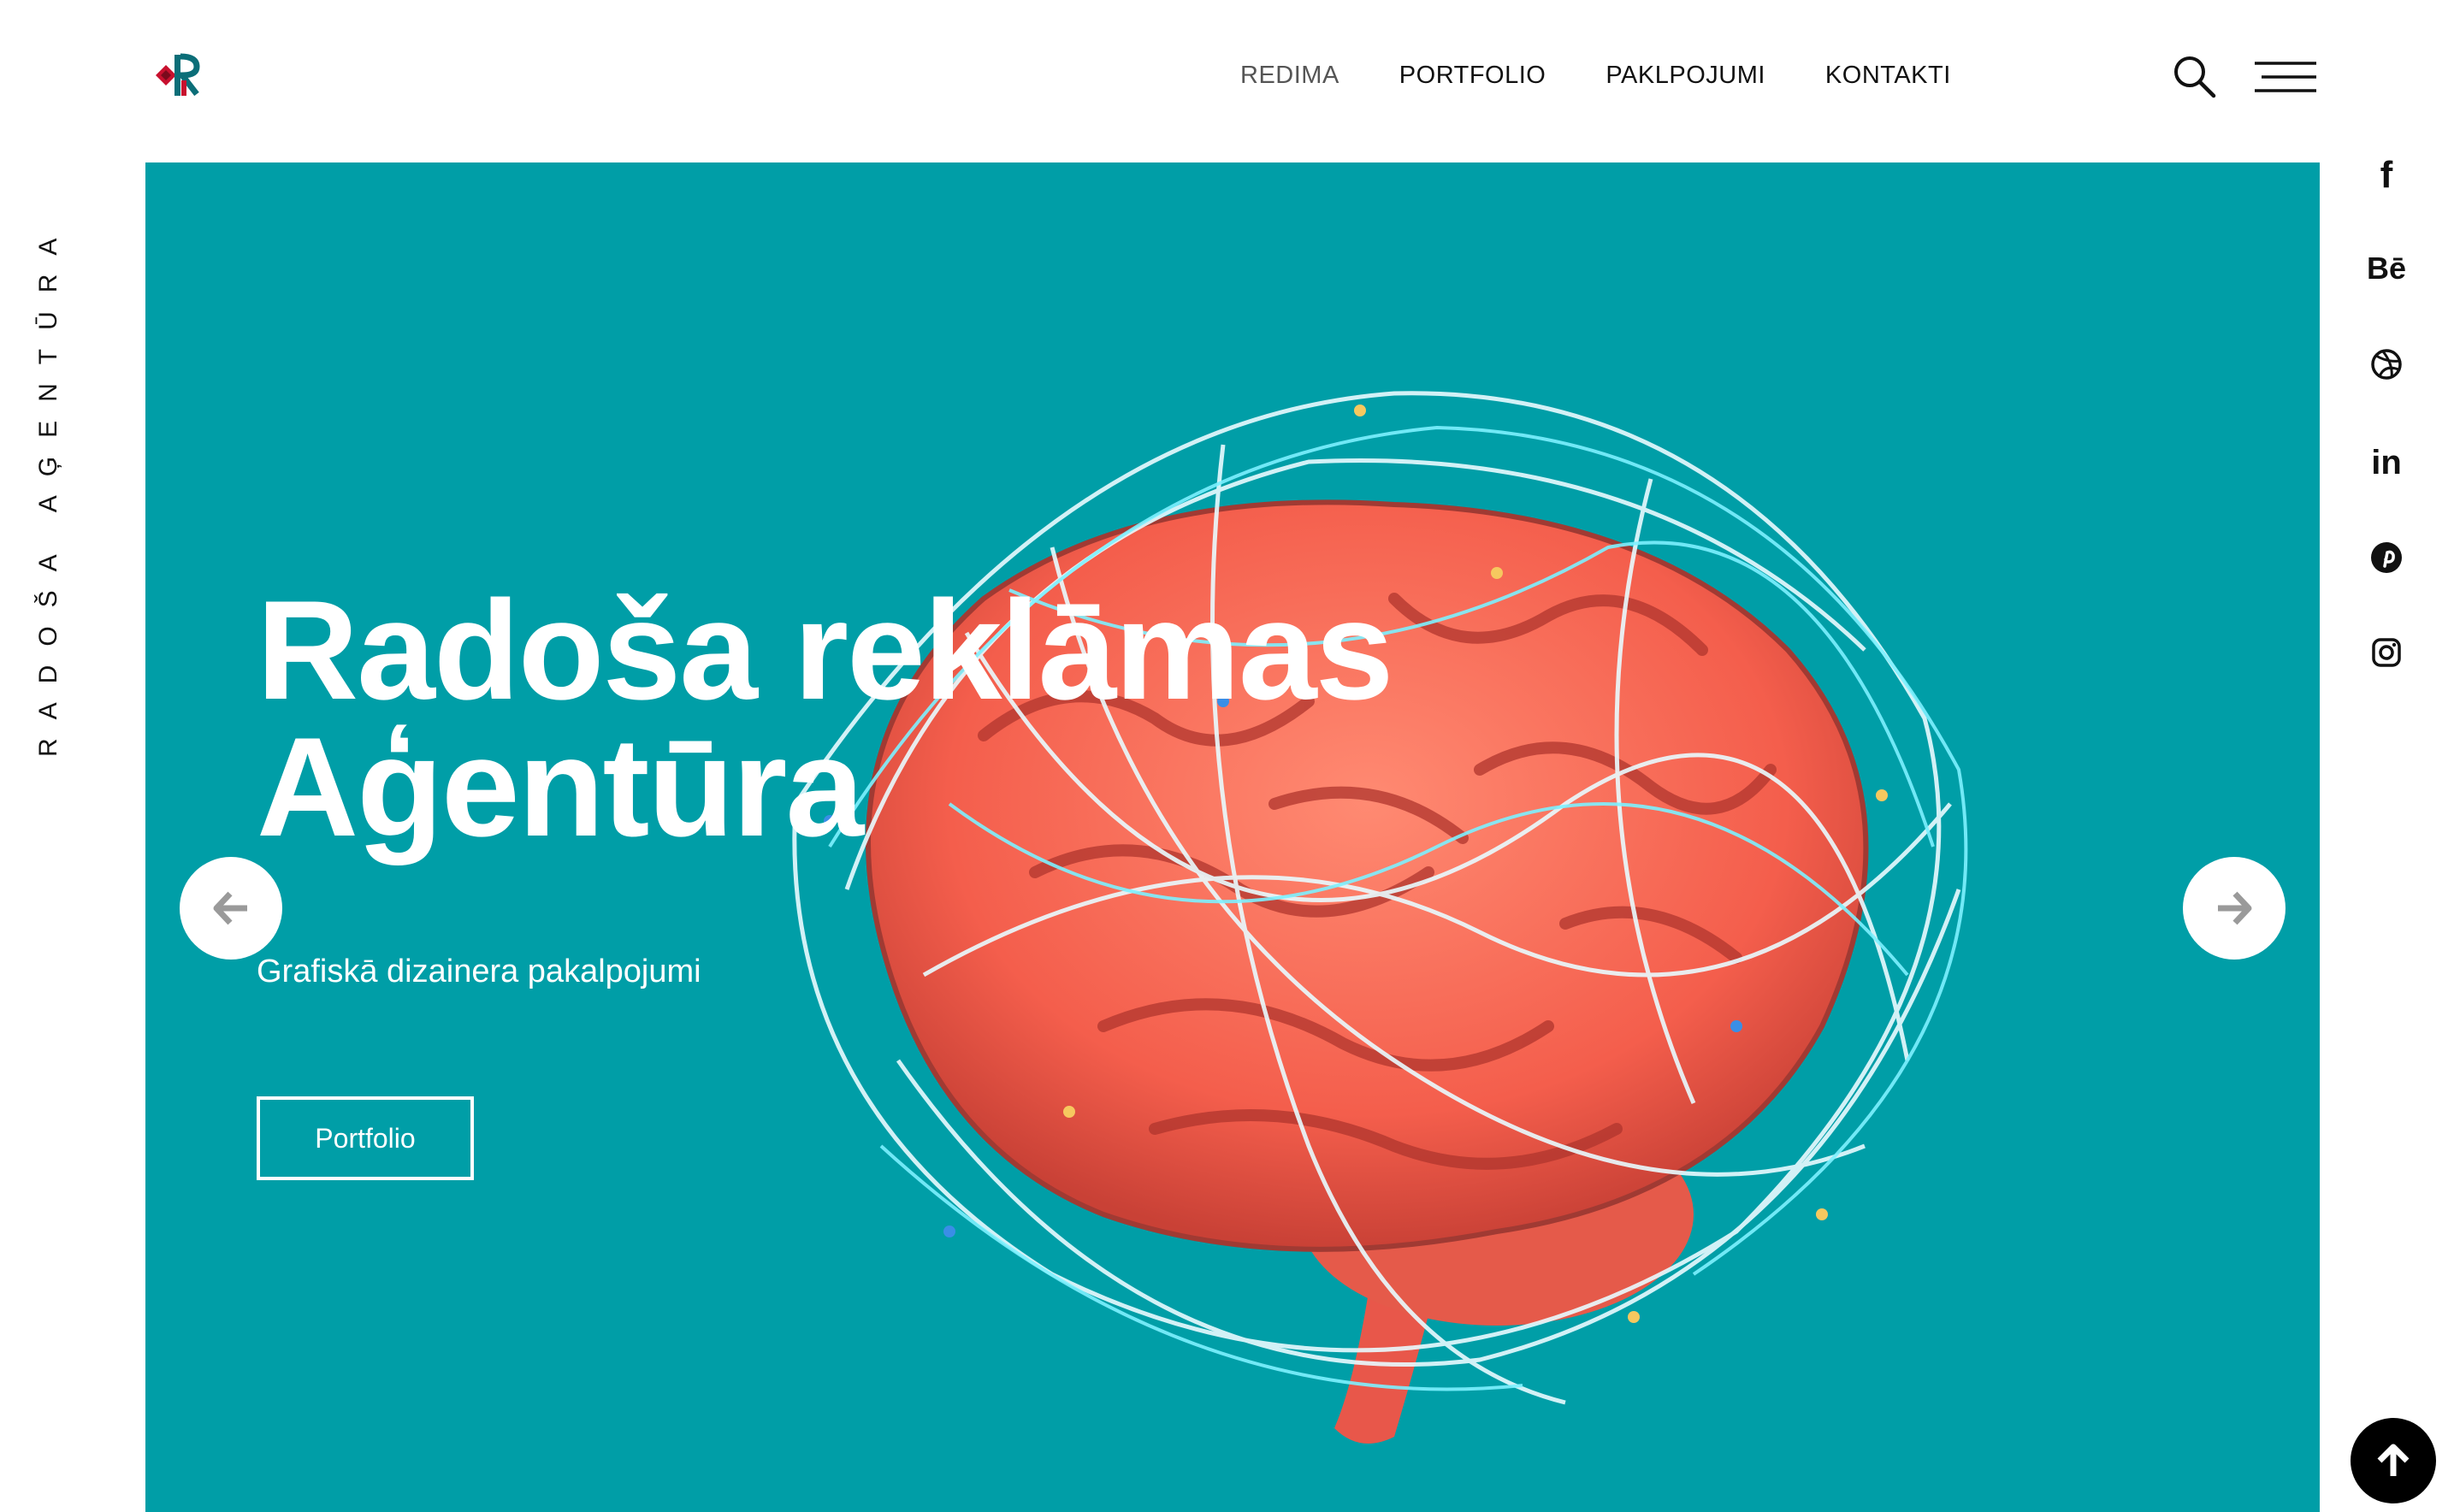 The height and width of the screenshot is (1512, 2460). Describe the element at coordinates (1473, 76) in the screenshot. I see `nav-item-portfolio: PORTFOLIO` at that location.